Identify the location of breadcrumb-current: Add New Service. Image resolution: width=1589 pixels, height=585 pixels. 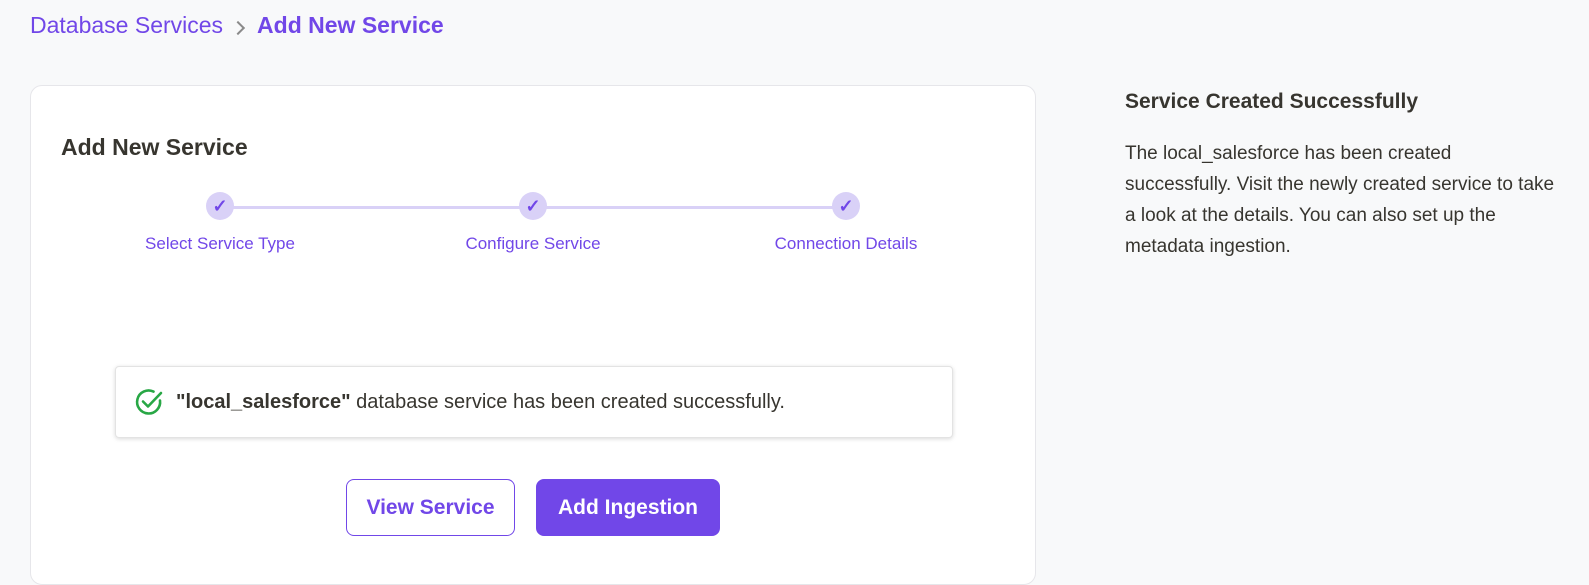
(350, 25).